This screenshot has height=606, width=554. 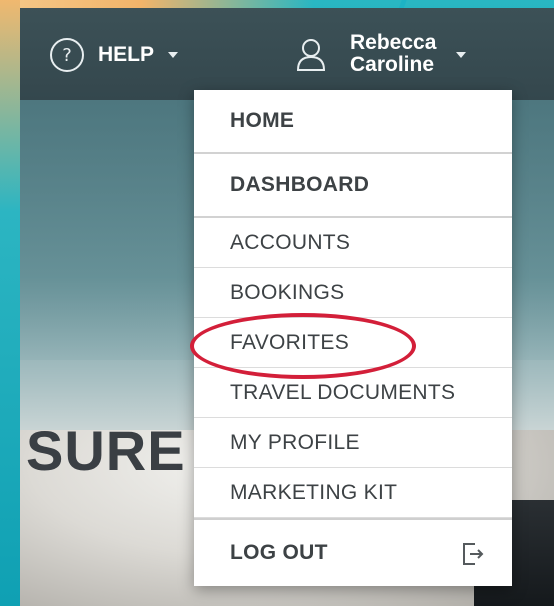 I want to click on backdrop-stripe, so click(x=10, y=303).